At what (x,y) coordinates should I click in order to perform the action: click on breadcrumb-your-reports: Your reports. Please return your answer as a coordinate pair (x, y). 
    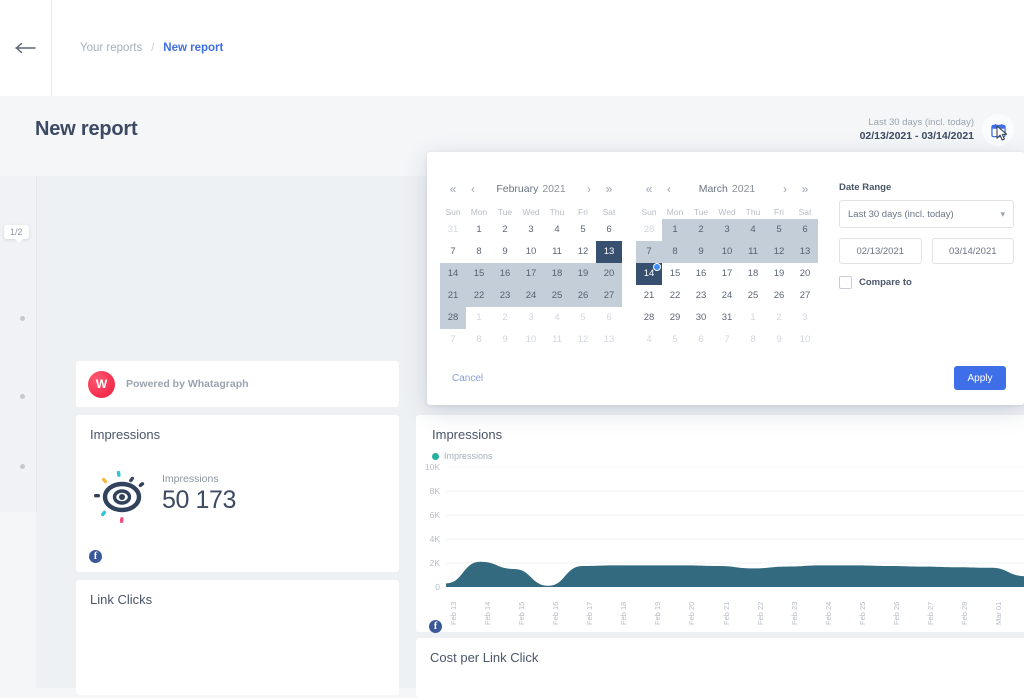
    Looking at the image, I should click on (111, 48).